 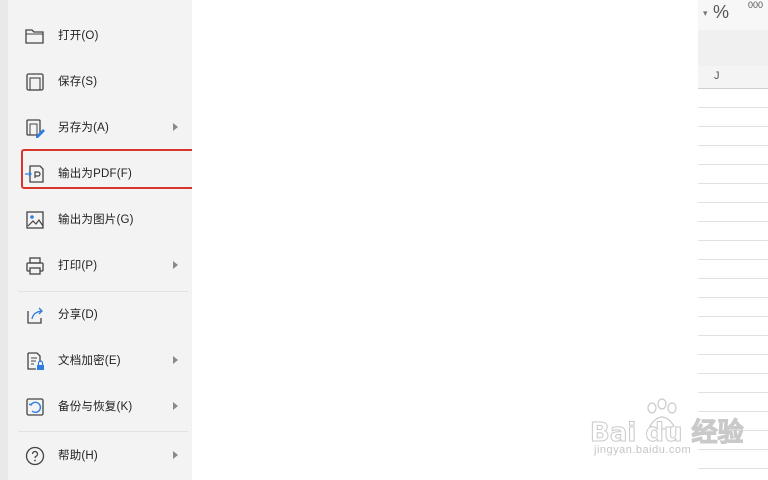 I want to click on menu-item-help: 帮助(H), so click(x=100, y=455).